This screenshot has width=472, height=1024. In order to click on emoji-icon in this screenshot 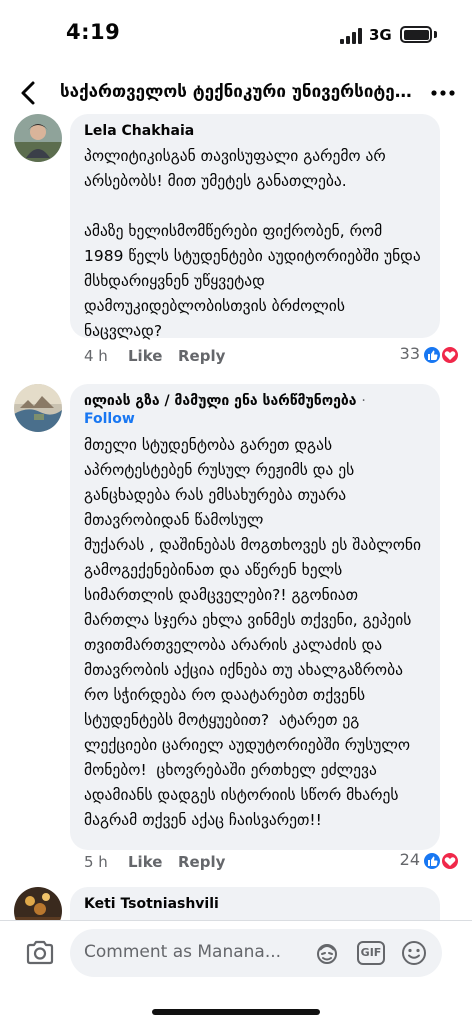, I will do `click(414, 953)`.